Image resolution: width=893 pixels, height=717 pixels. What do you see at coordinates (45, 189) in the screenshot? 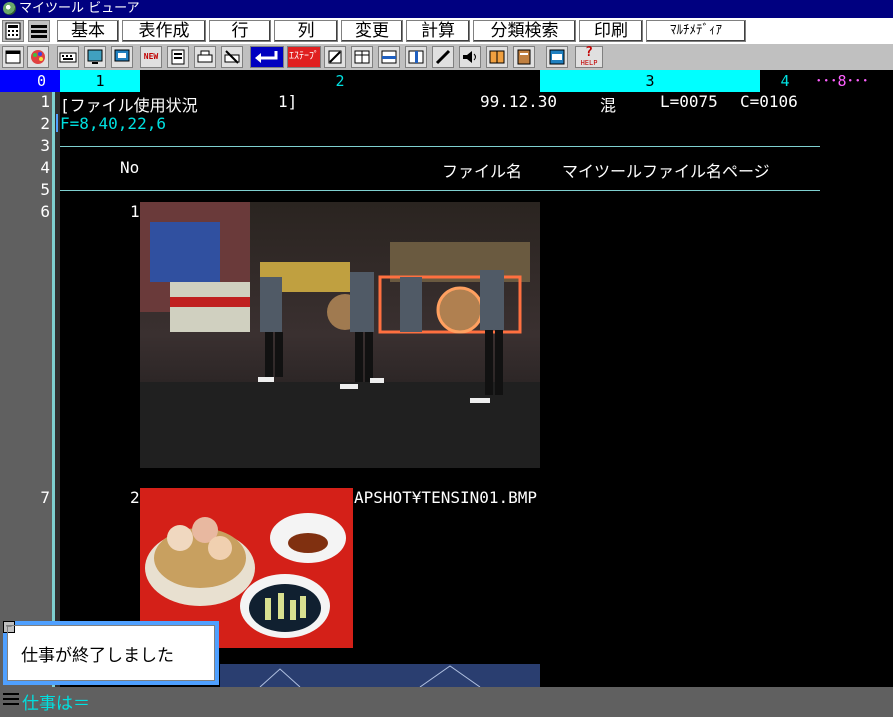
I see `line-number: 5` at bounding box center [45, 189].